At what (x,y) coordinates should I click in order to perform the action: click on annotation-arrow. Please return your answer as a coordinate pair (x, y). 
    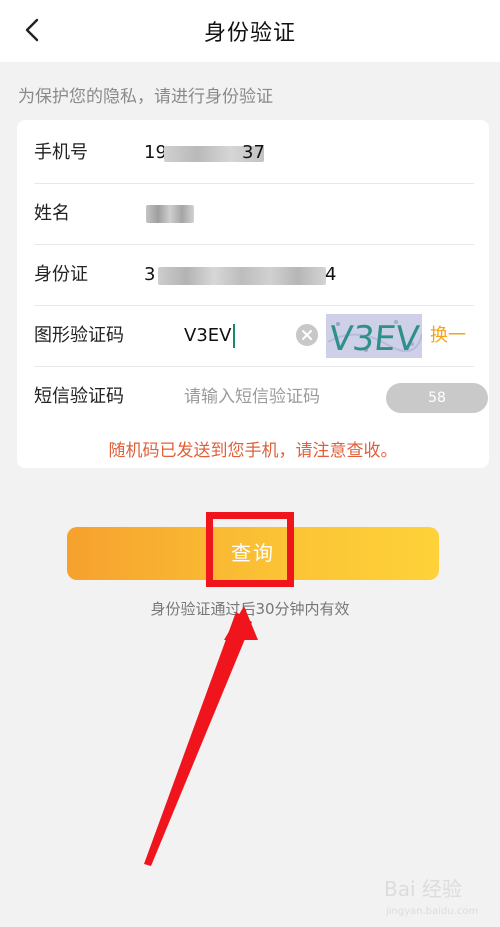
    Looking at the image, I should click on (201, 736).